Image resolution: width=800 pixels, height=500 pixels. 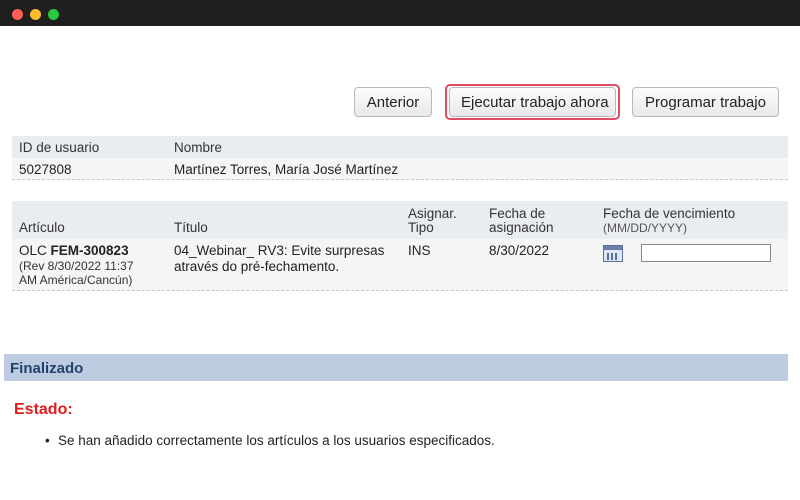 I want to click on run-job-now-button: Ejecutar trabajo ahora, so click(x=532, y=102).